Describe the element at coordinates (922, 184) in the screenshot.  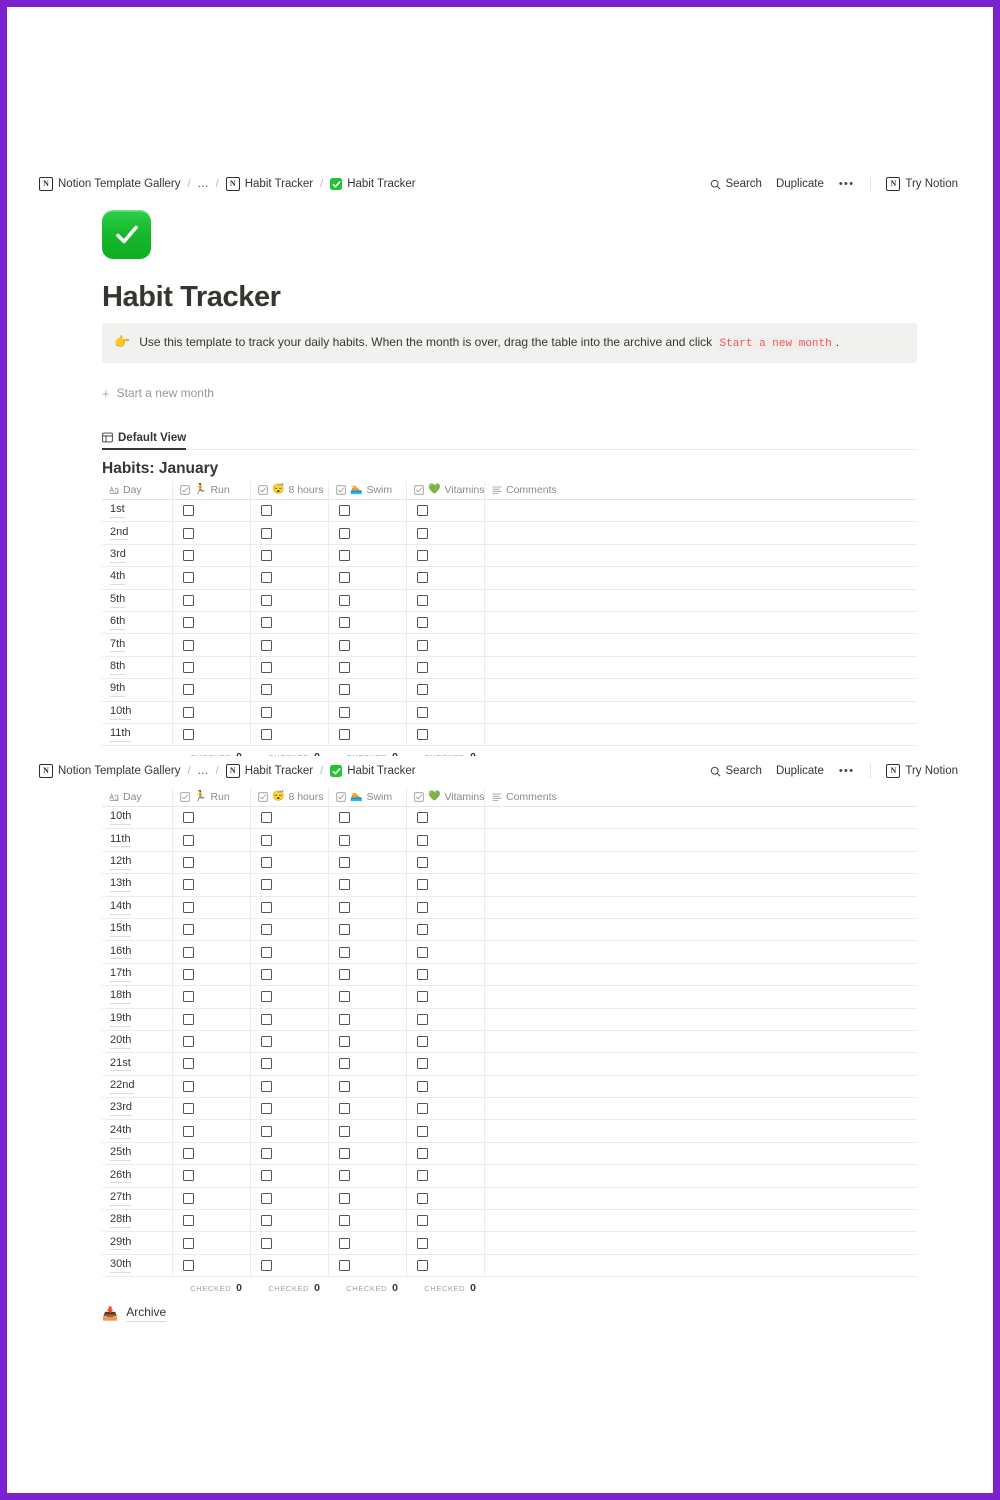
I see `try-notion-button: N Try Notion` at that location.